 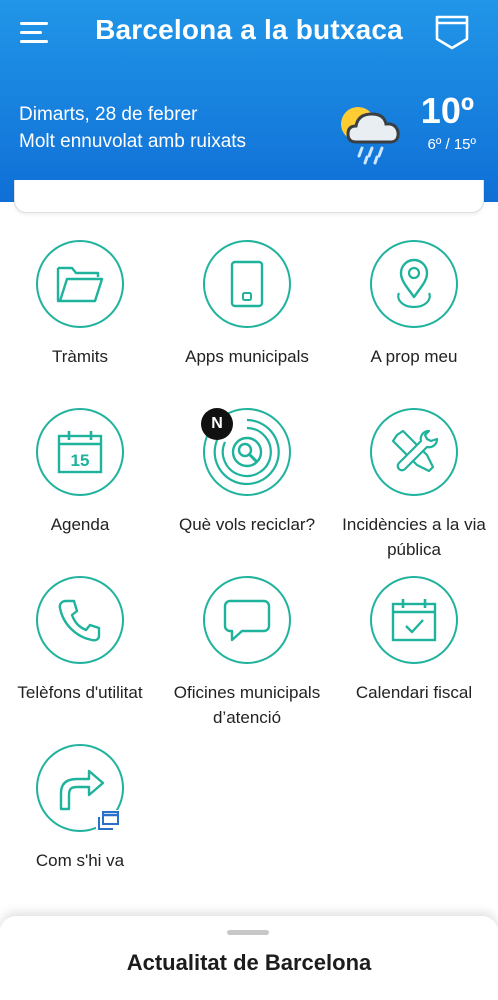 What do you see at coordinates (217, 424) in the screenshot?
I see `new-badge: N` at bounding box center [217, 424].